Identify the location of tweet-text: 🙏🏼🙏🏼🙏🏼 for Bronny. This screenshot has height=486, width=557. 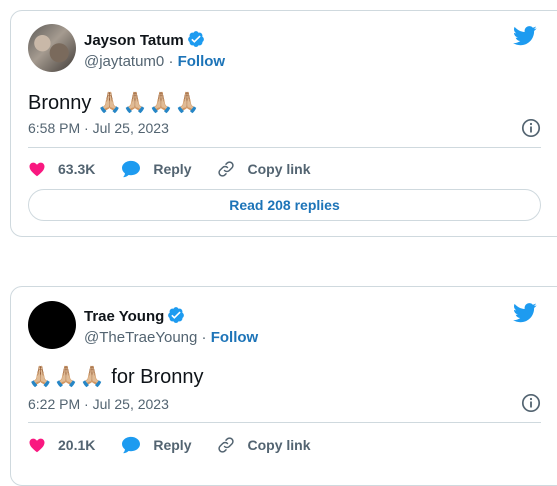
(116, 376).